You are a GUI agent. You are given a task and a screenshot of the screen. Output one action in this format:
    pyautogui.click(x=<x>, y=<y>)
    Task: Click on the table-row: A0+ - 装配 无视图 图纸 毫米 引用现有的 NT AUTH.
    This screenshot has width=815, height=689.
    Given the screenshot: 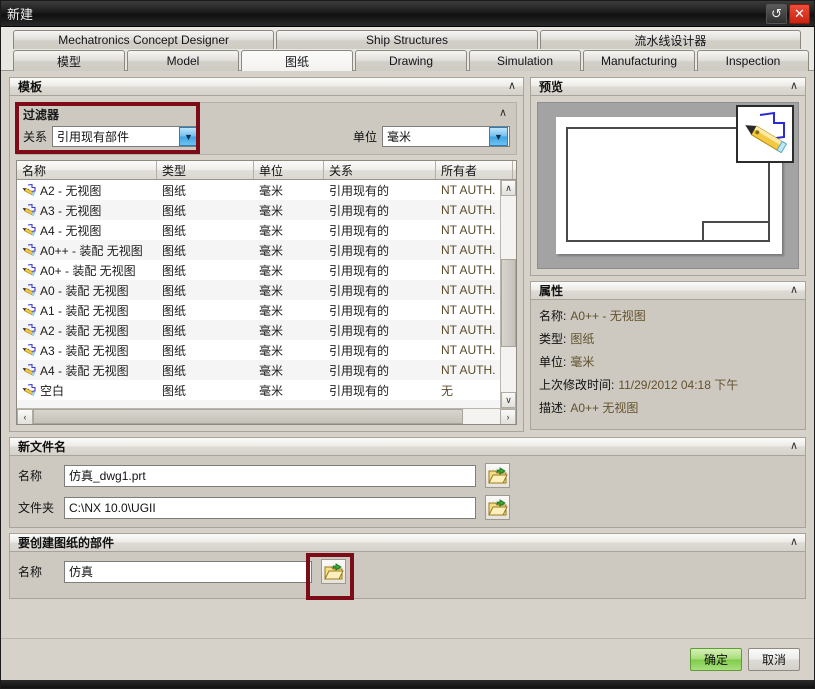 What is the action you would take?
    pyautogui.click(x=258, y=270)
    